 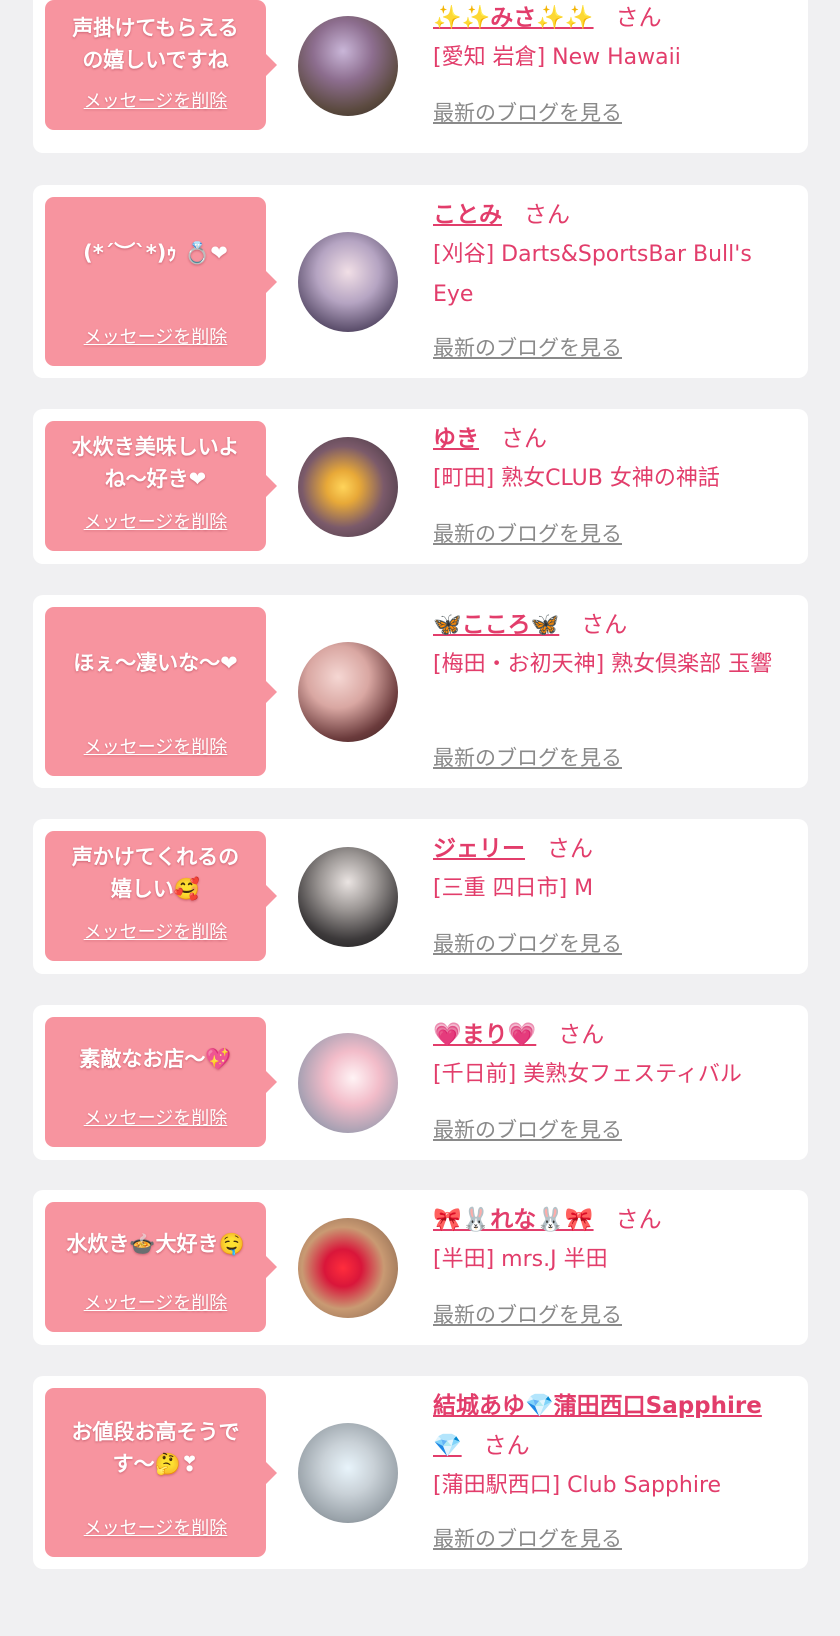 I want to click on name-row: 💎 さん, so click(x=613, y=1446).